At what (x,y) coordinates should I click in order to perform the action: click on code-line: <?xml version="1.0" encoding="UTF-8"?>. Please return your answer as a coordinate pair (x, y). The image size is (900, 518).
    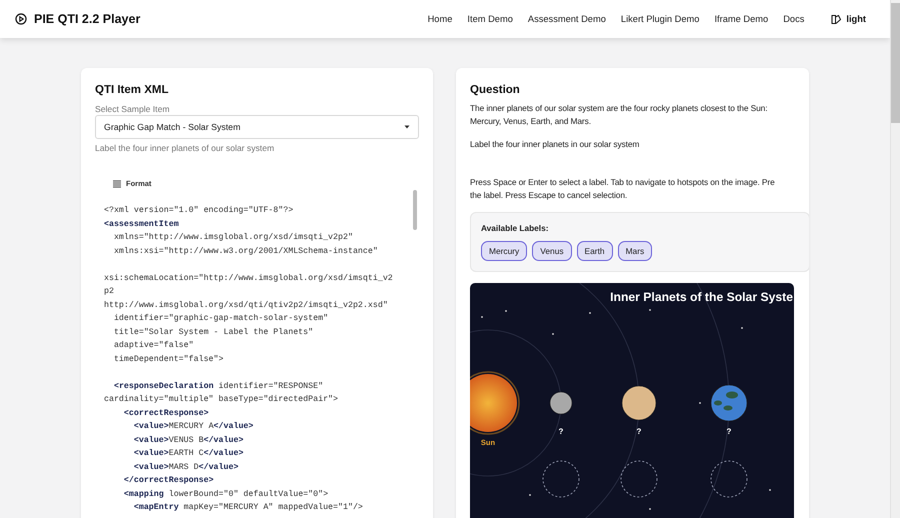
    Looking at the image, I should click on (199, 211).